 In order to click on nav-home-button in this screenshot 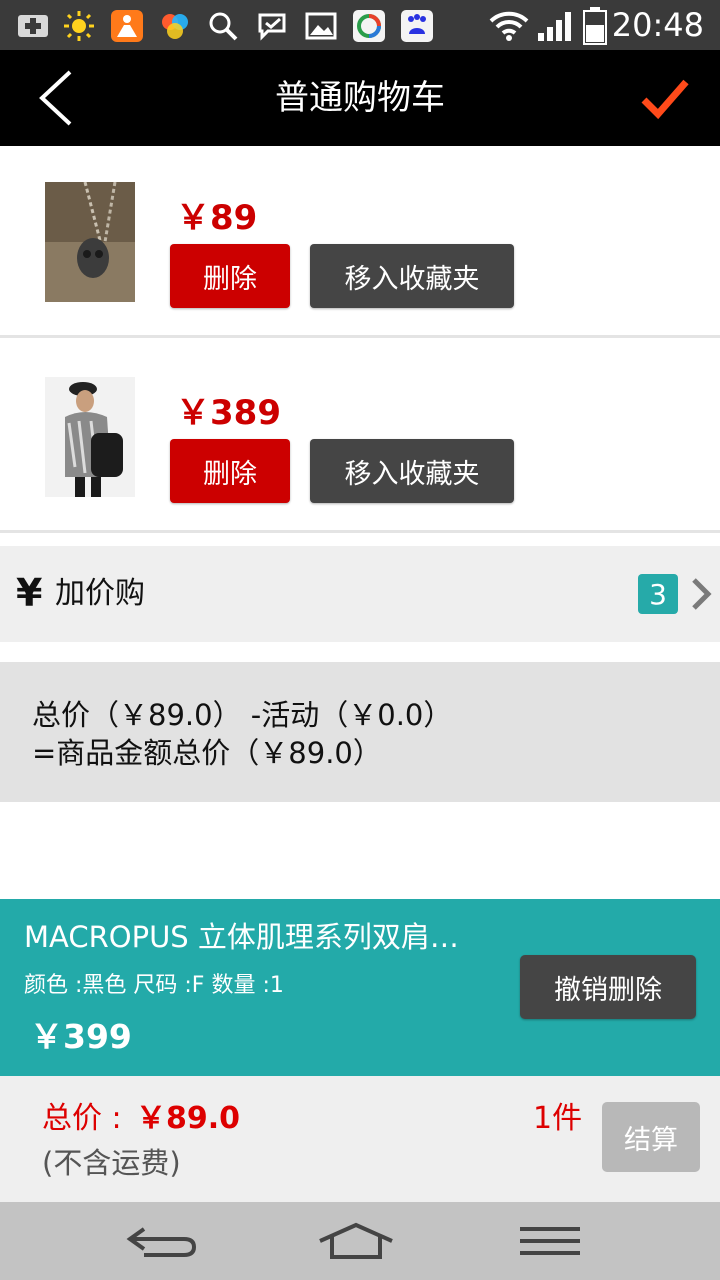, I will do `click(356, 1241)`.